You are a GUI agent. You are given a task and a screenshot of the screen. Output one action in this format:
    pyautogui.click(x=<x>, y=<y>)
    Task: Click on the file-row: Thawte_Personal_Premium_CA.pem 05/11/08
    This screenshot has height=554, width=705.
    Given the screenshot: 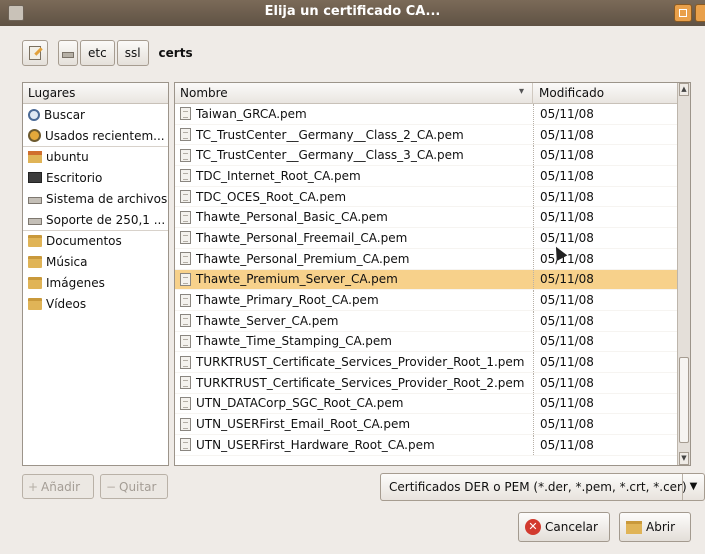 What is the action you would take?
    pyautogui.click(x=432, y=259)
    